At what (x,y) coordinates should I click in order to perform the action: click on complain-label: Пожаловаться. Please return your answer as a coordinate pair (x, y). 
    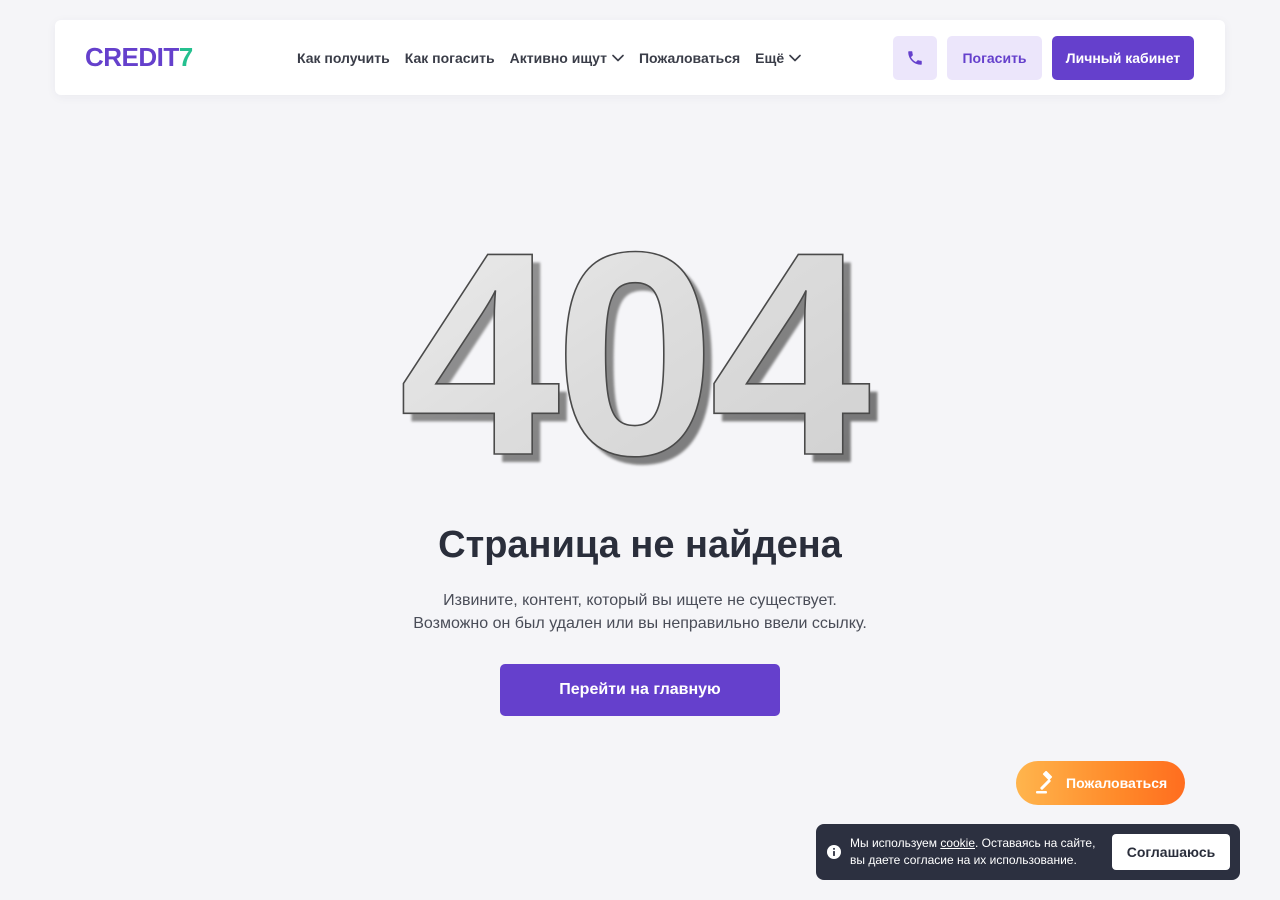
    Looking at the image, I should click on (1117, 783).